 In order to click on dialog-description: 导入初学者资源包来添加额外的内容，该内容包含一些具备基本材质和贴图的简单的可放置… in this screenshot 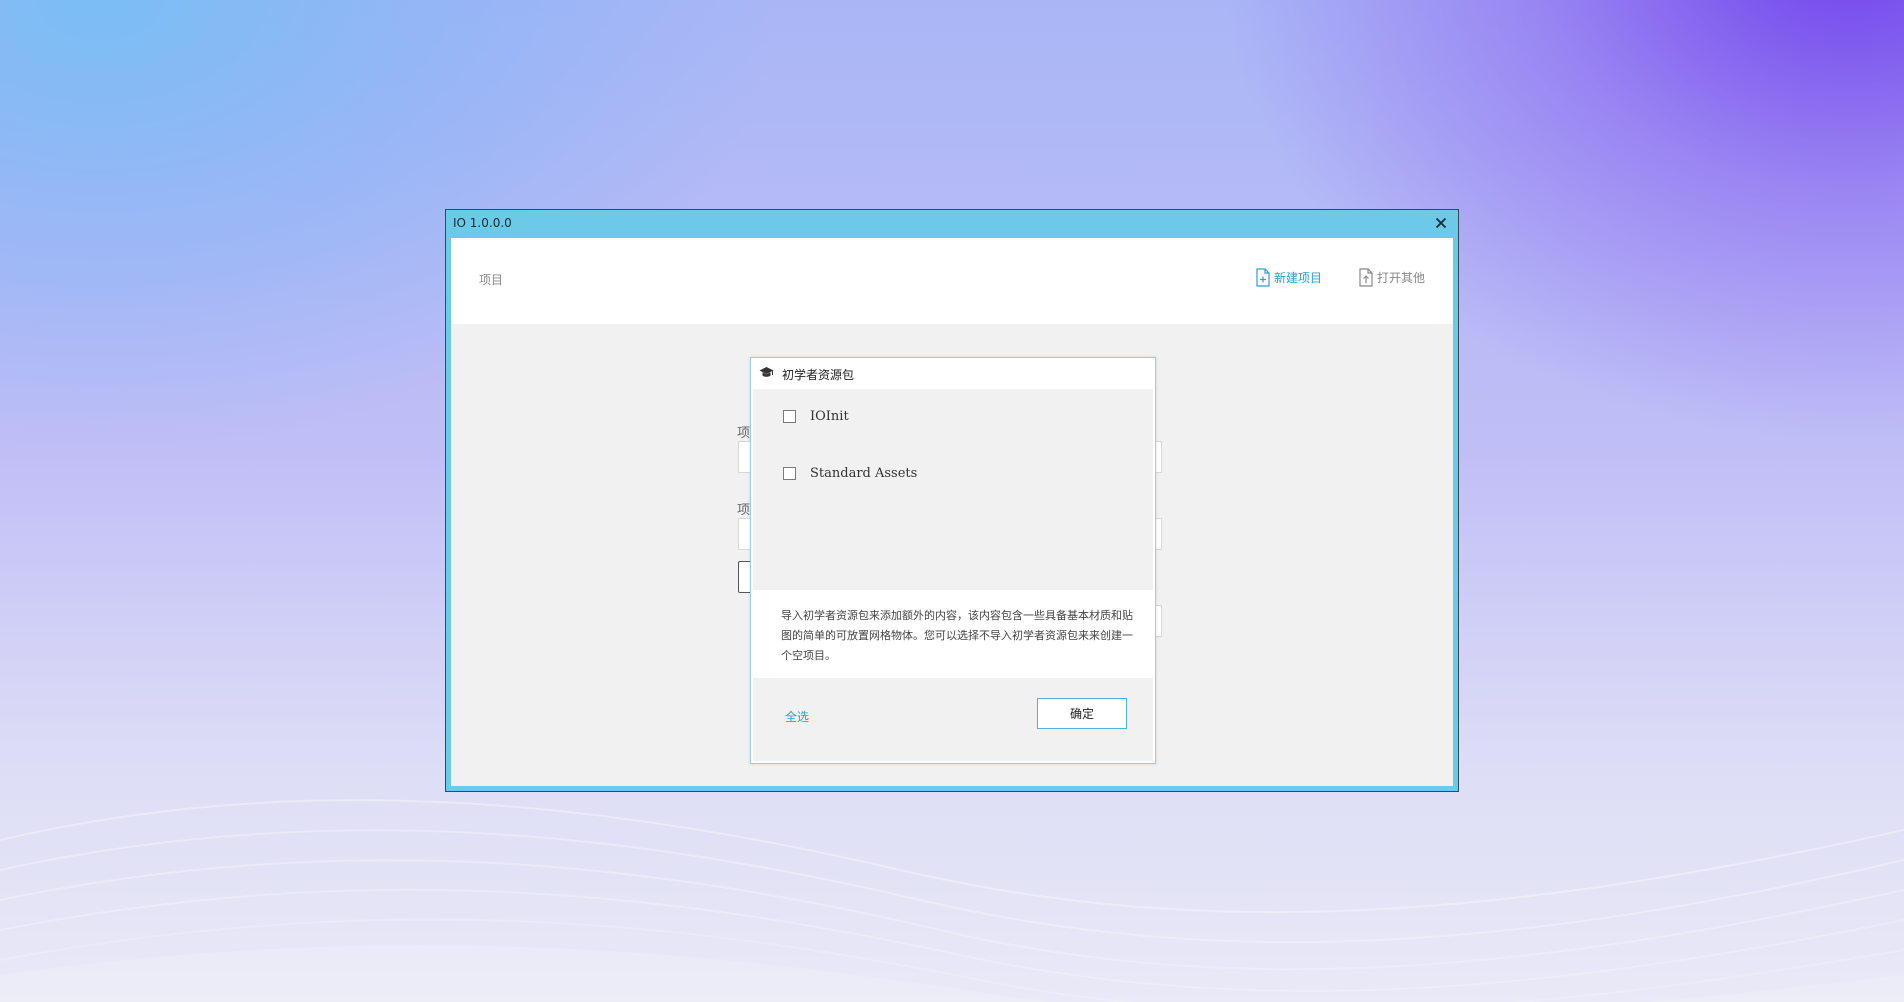, I will do `click(957, 635)`.